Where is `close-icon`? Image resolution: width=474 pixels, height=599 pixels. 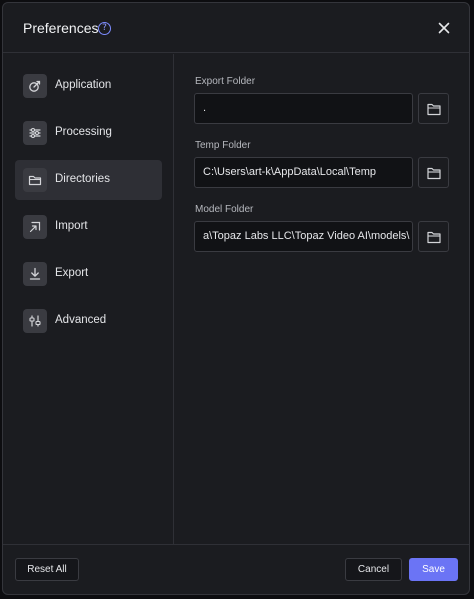
close-icon is located at coordinates (444, 28).